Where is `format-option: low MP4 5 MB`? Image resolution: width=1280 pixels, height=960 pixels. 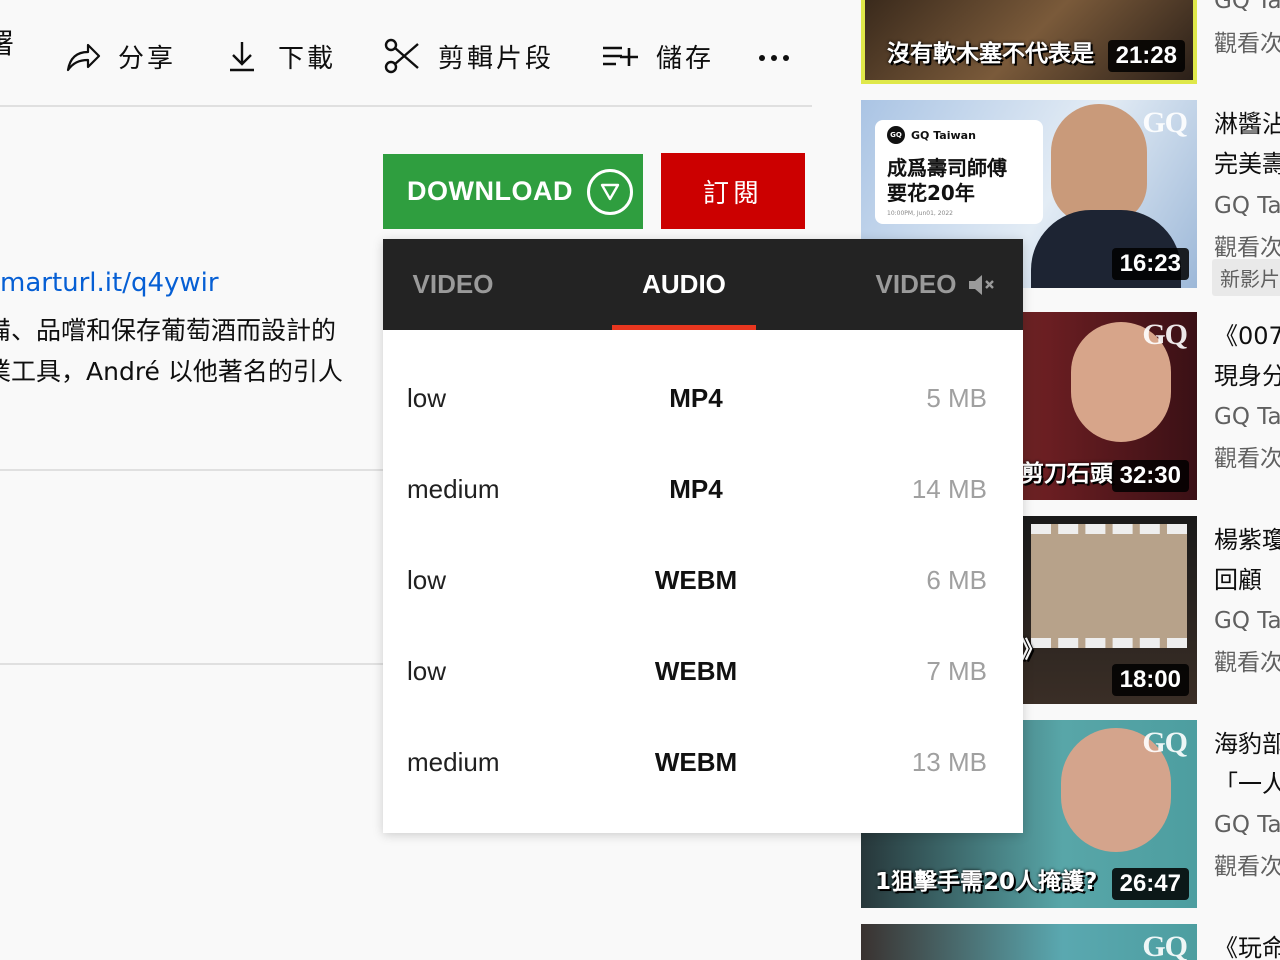 format-option: low MP4 5 MB is located at coordinates (703, 398).